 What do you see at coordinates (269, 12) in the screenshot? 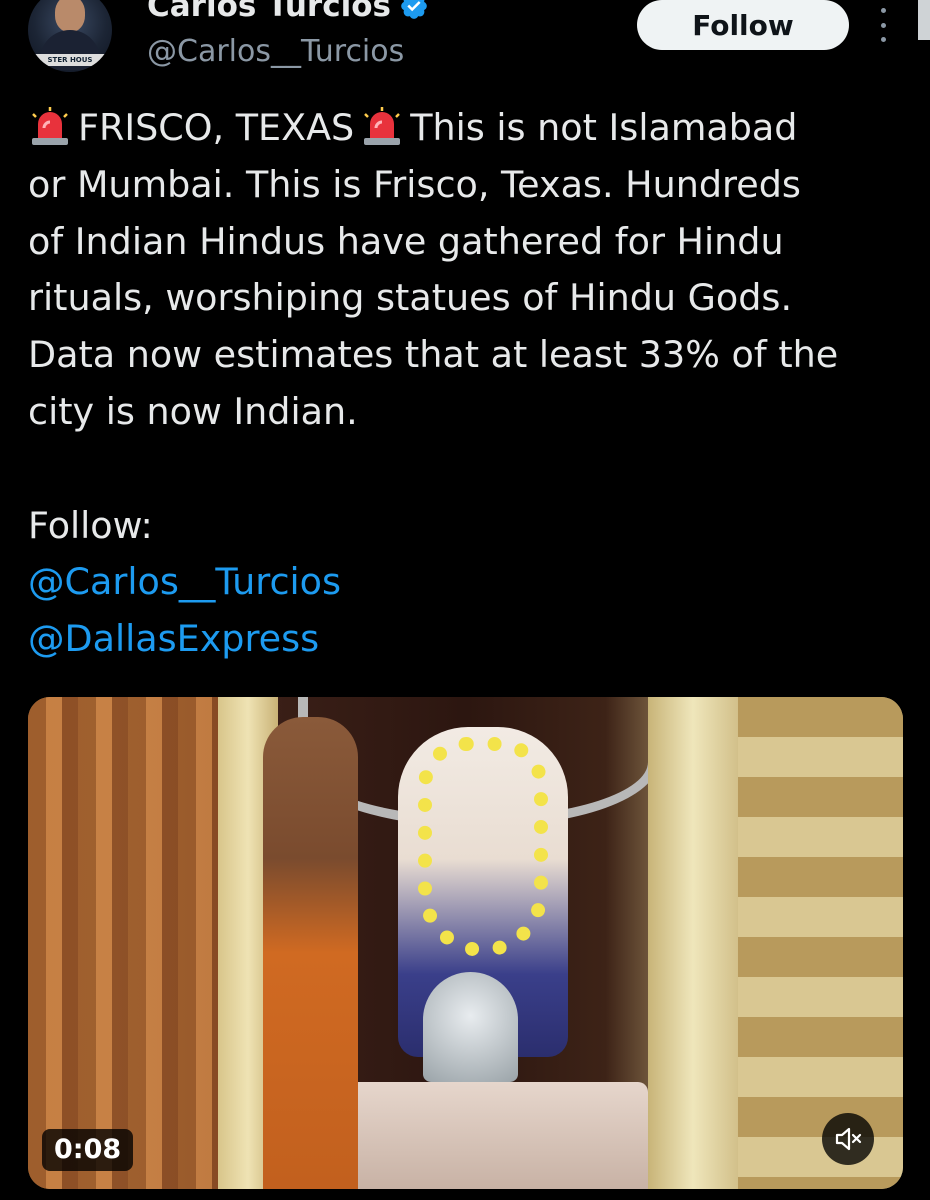
I see `author-name: Carlos Turcios` at bounding box center [269, 12].